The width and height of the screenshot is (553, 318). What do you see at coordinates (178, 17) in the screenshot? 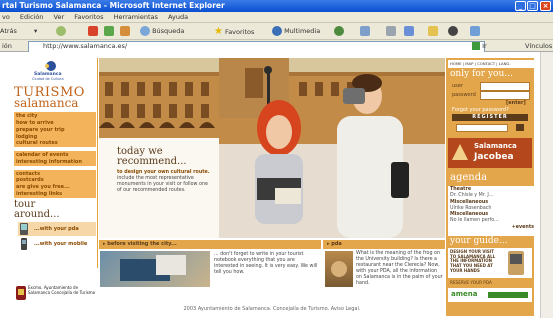
I see `menu-help: Ayuda` at bounding box center [178, 17].